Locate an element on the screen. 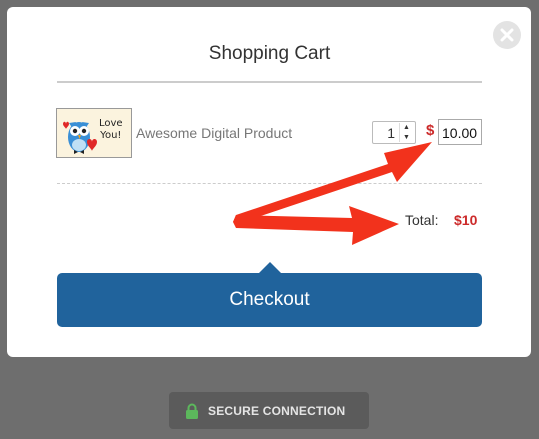 Image resolution: width=539 pixels, height=439 pixels. thumbnail-caption: Love You! is located at coordinates (111, 130).